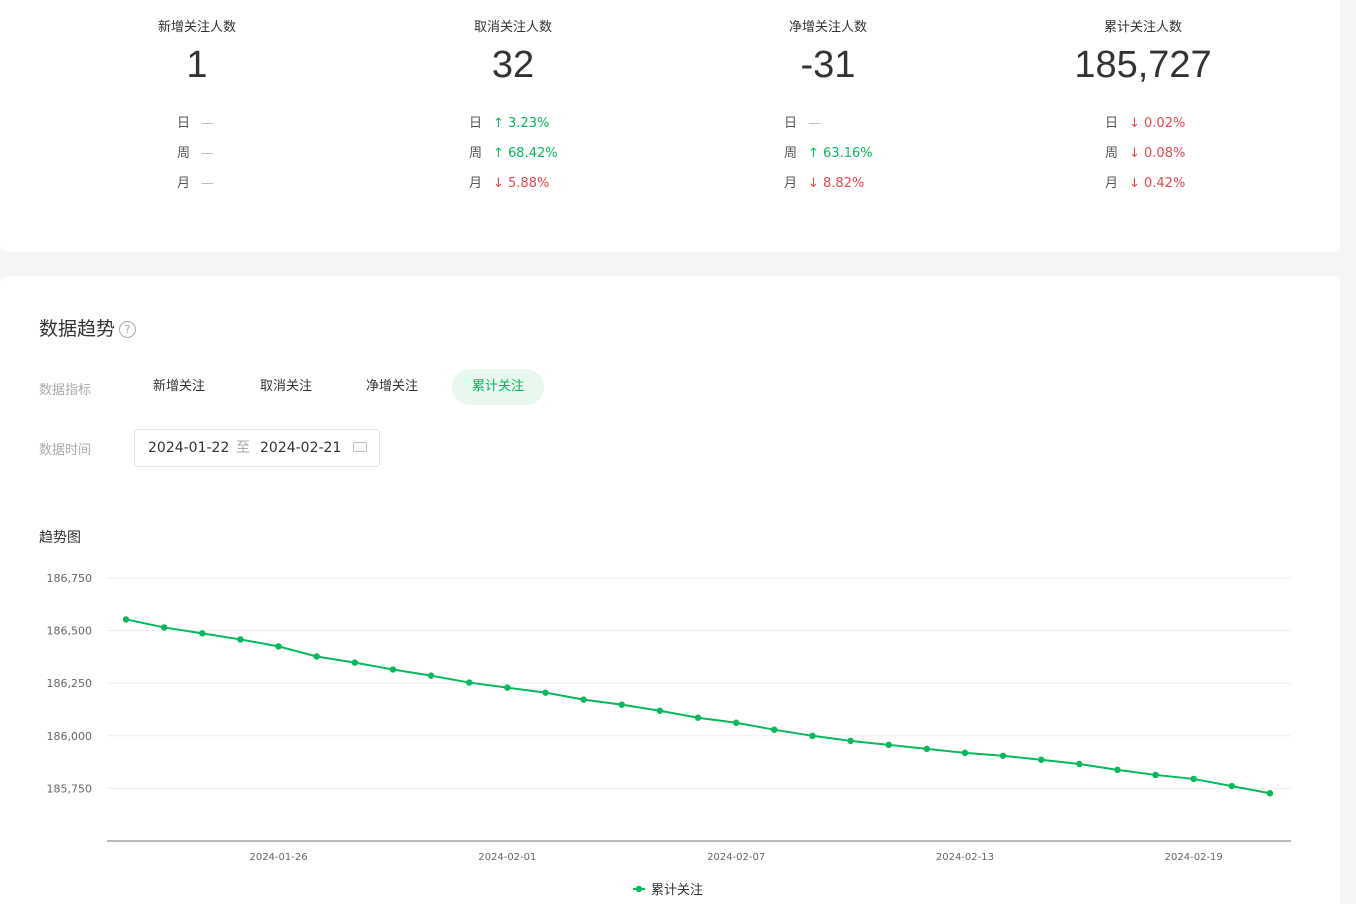 The image size is (1356, 904). I want to click on change-value: ↓ 0.42%, so click(1157, 183).